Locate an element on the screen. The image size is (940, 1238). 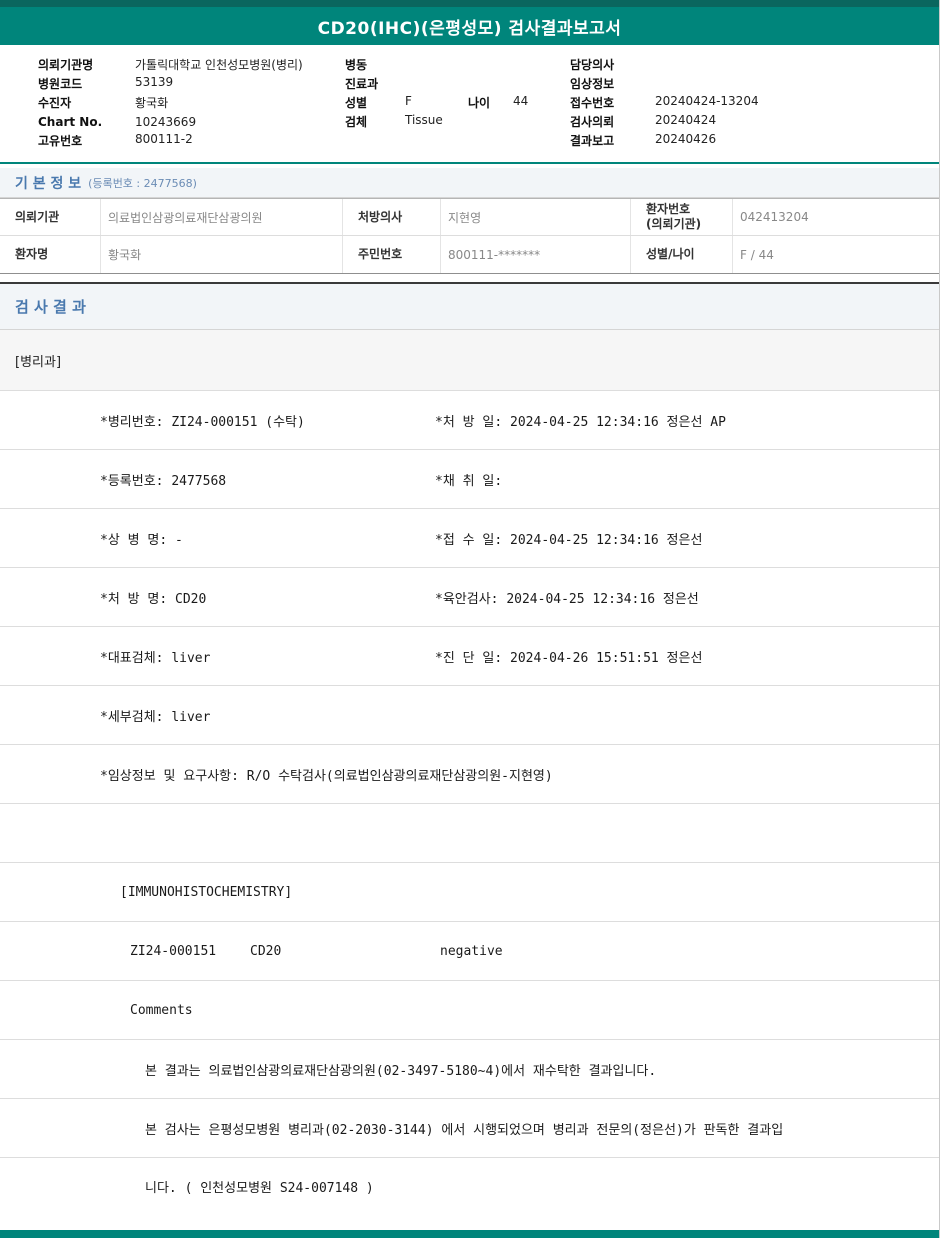
field-label: 의뢰기관 is located at coordinates (37, 216).